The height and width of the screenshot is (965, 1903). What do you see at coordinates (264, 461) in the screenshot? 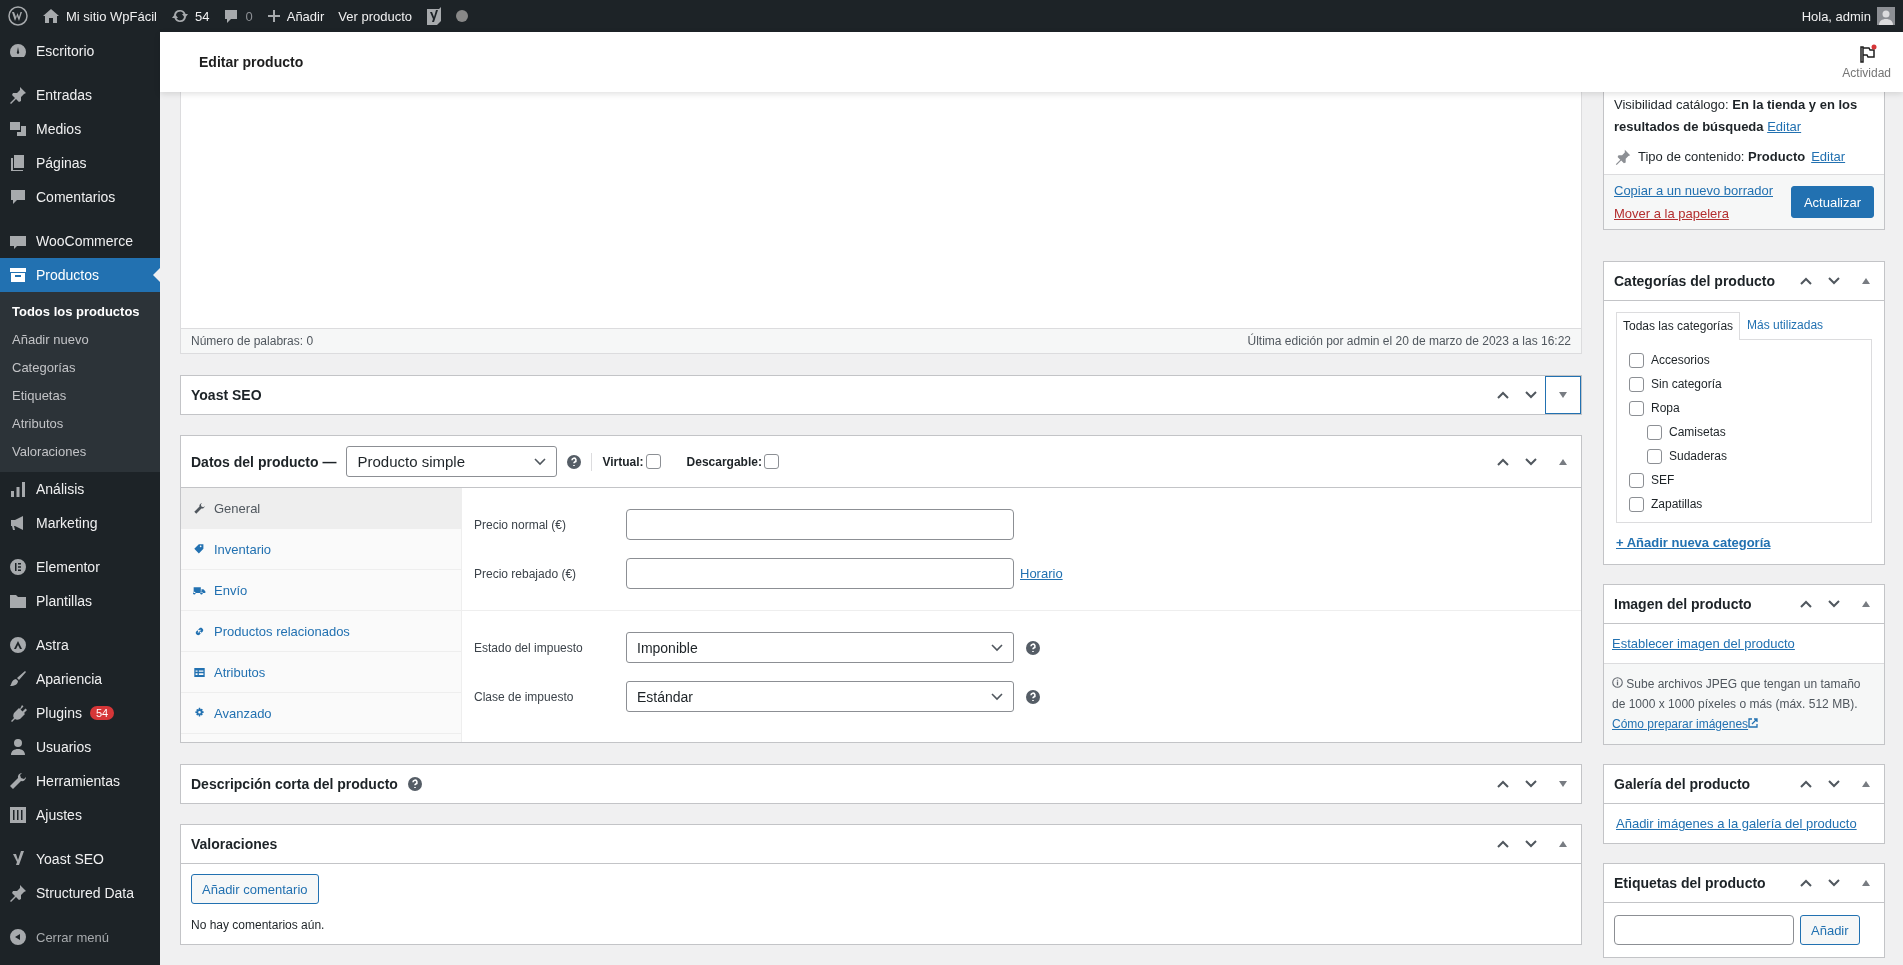
I see `panel-title: Datos del producto —` at bounding box center [264, 461].